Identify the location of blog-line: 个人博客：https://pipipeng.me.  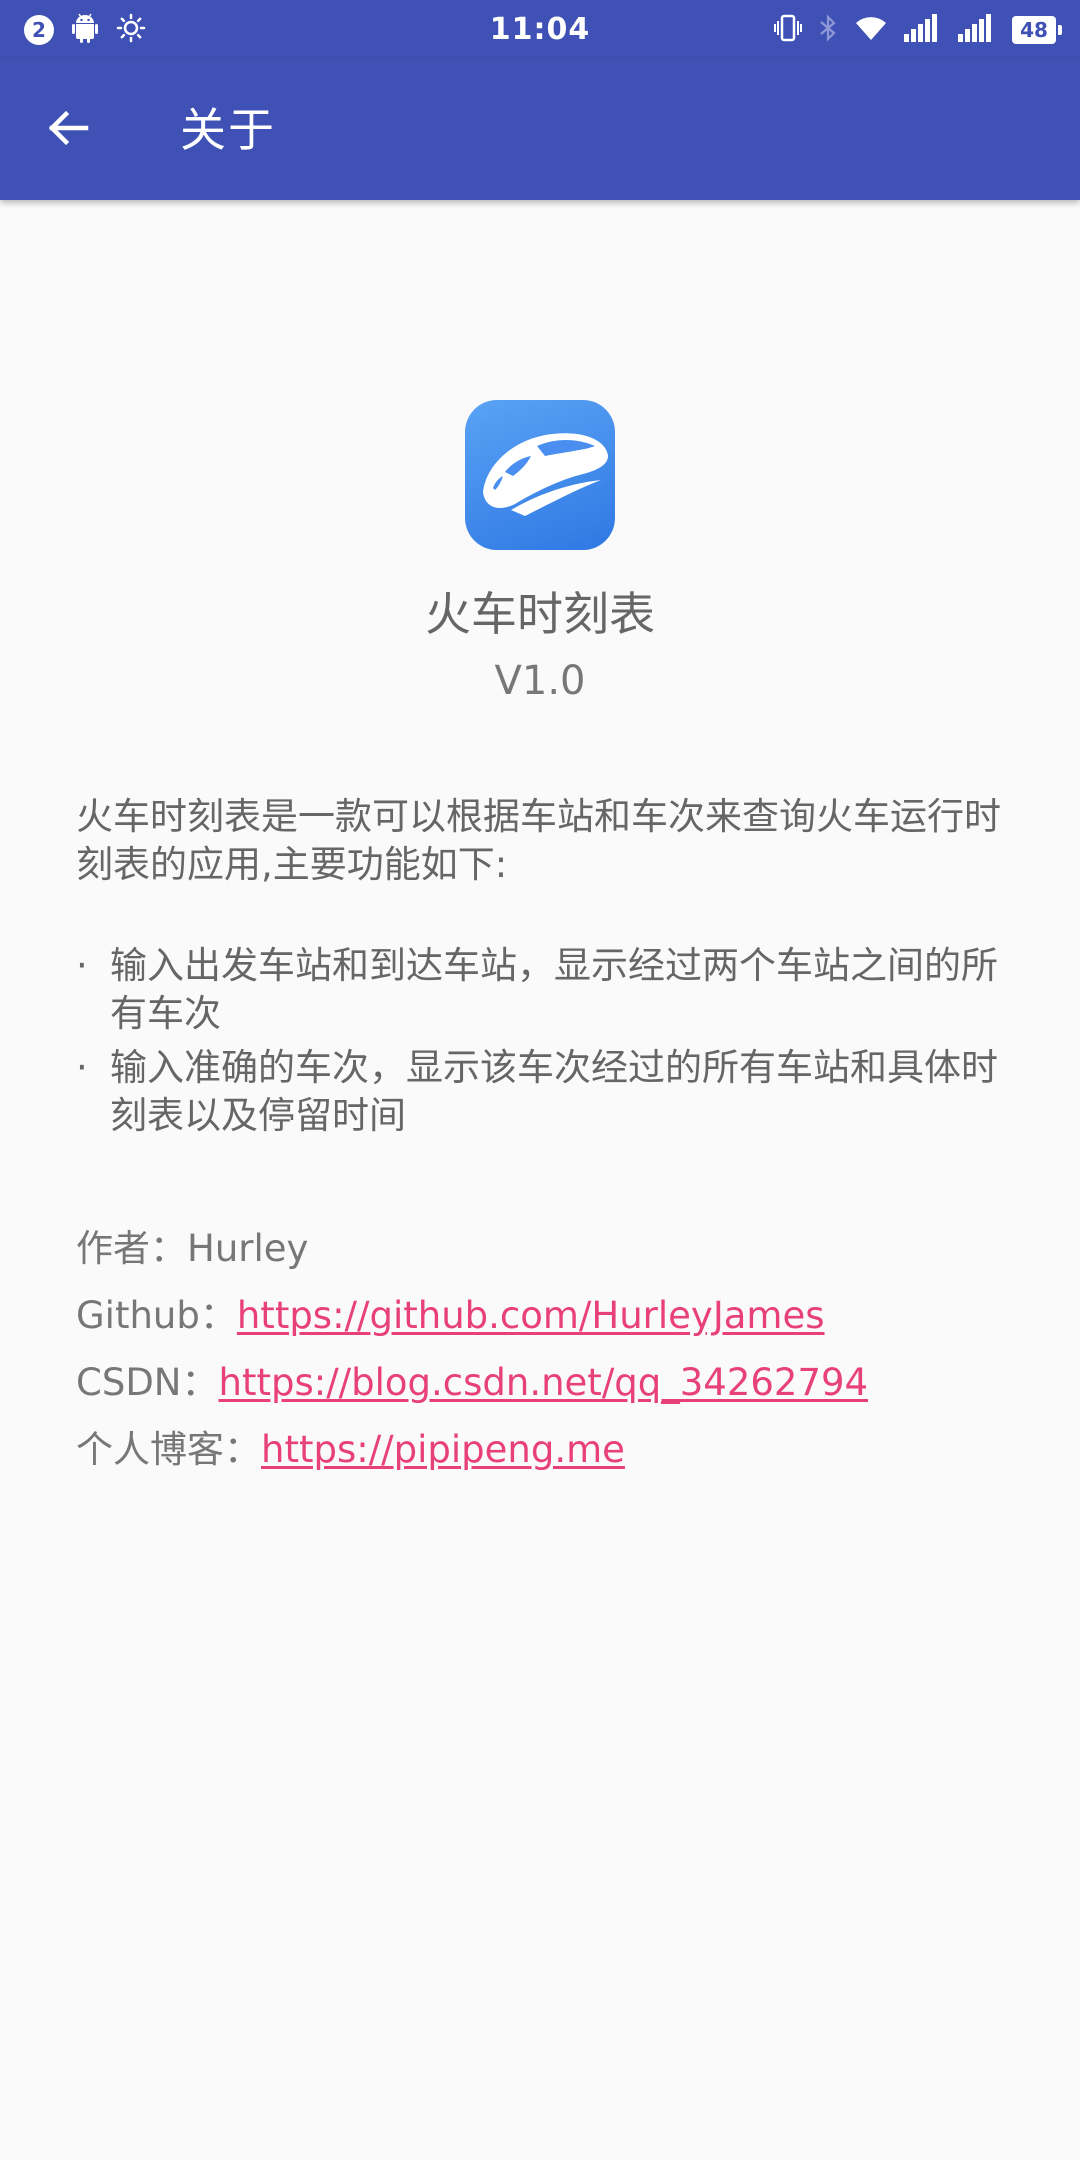
(566, 1450).